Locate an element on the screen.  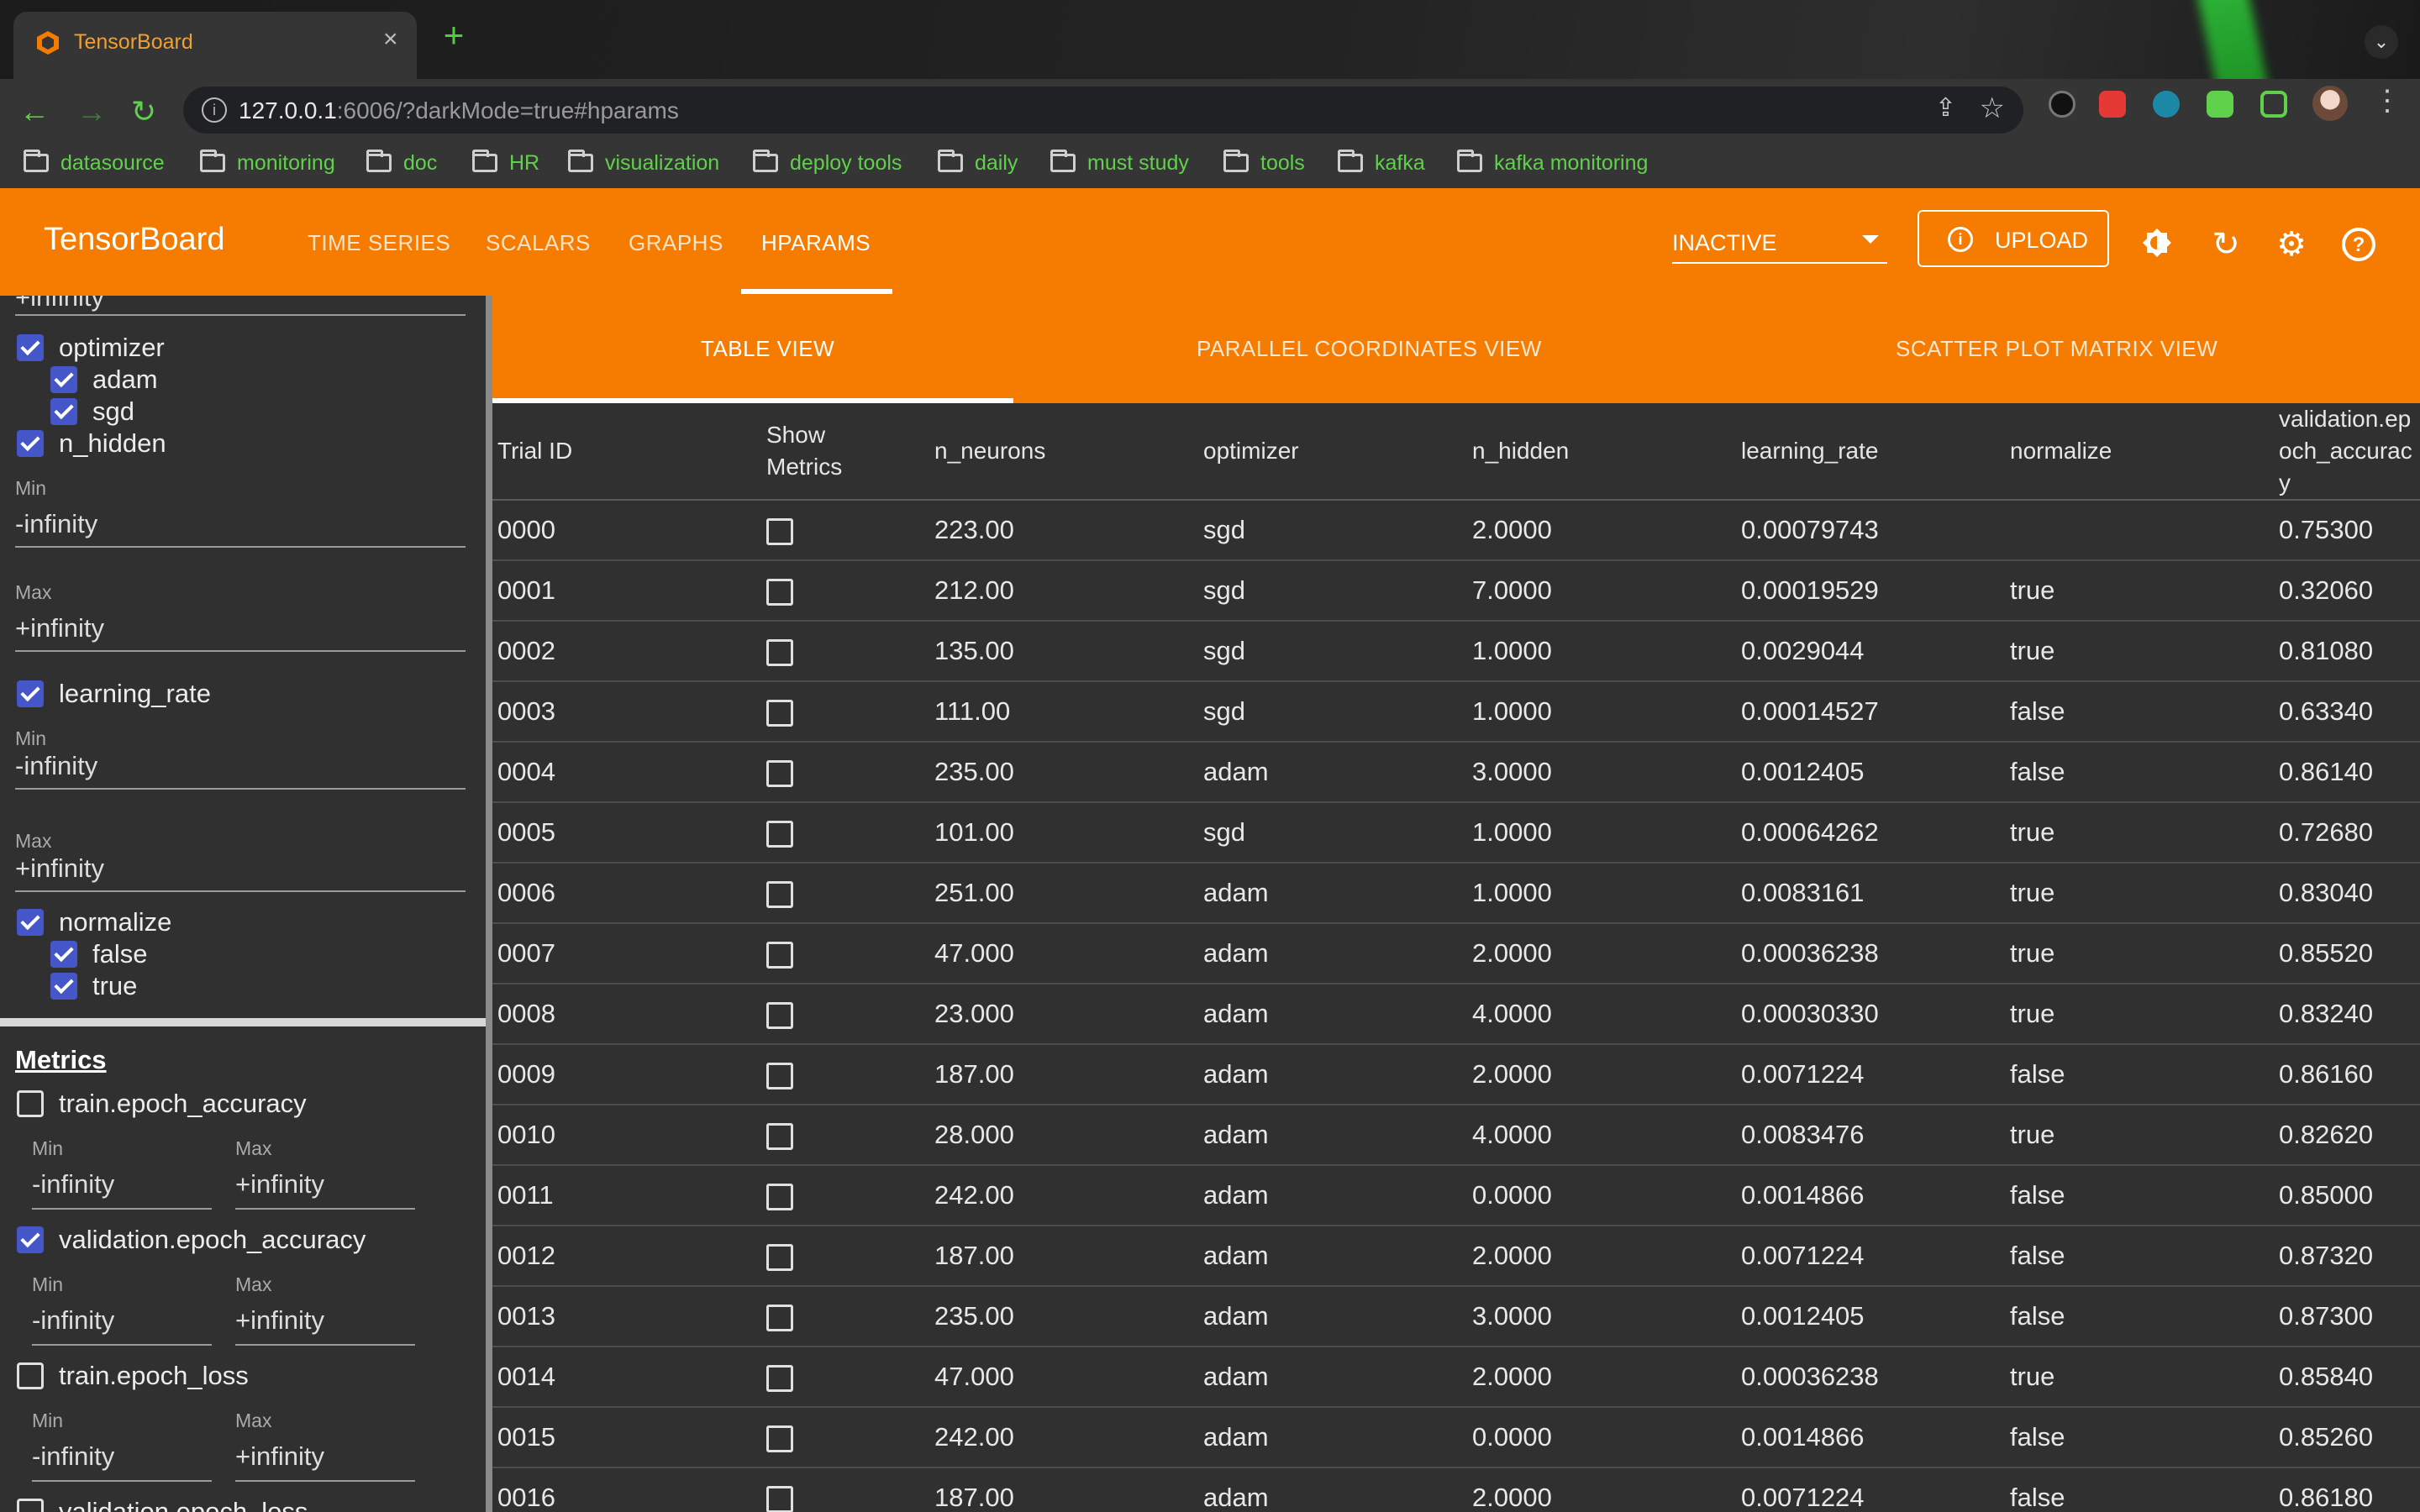
table-row: 0001 212.00 sgd 7.0000 0.00019529 true 0.32060 is located at coordinates (1456, 591).